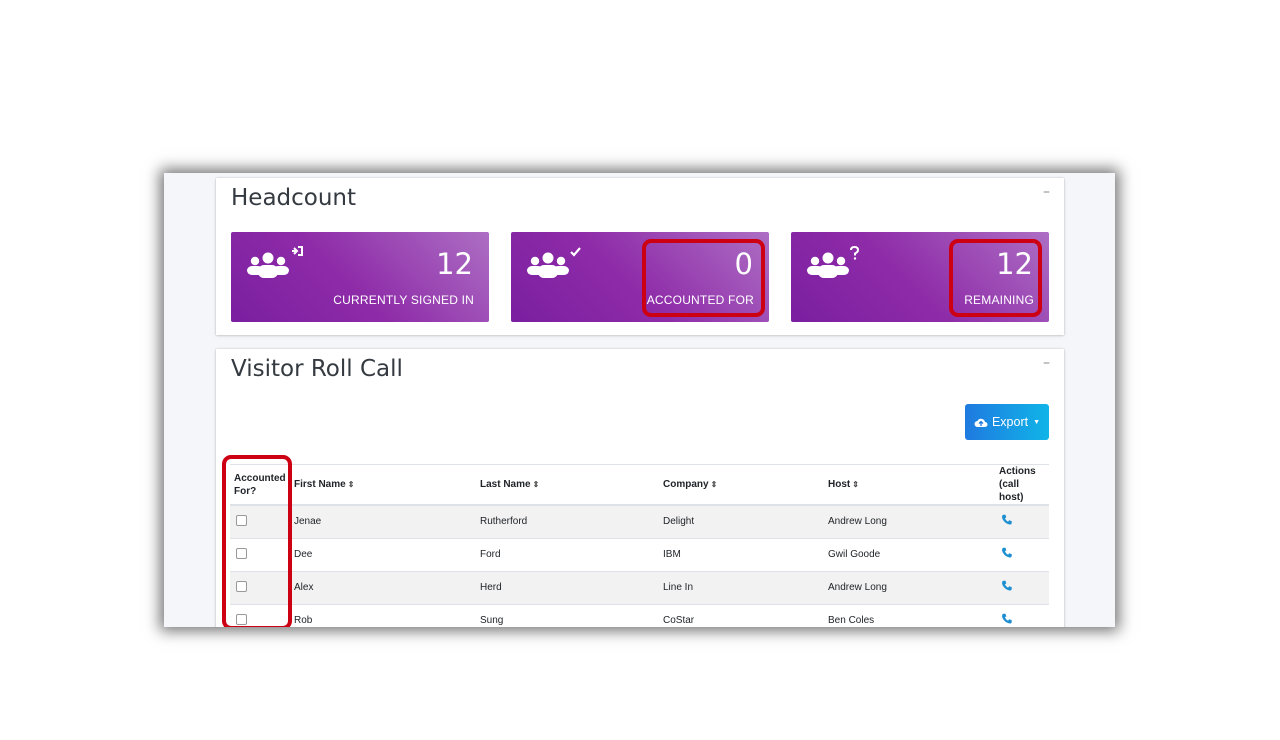  What do you see at coordinates (383, 521) in the screenshot?
I see `first-name-cell: Jenae` at bounding box center [383, 521].